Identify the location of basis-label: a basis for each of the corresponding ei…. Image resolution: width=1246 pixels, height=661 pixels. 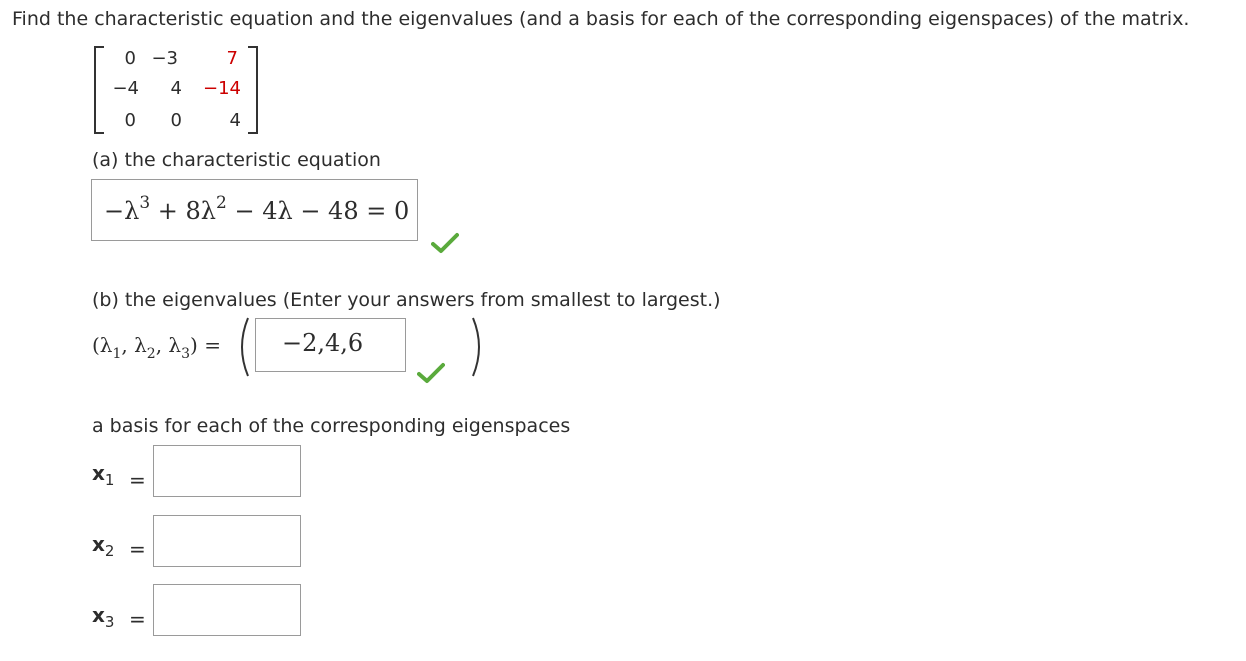
(331, 426).